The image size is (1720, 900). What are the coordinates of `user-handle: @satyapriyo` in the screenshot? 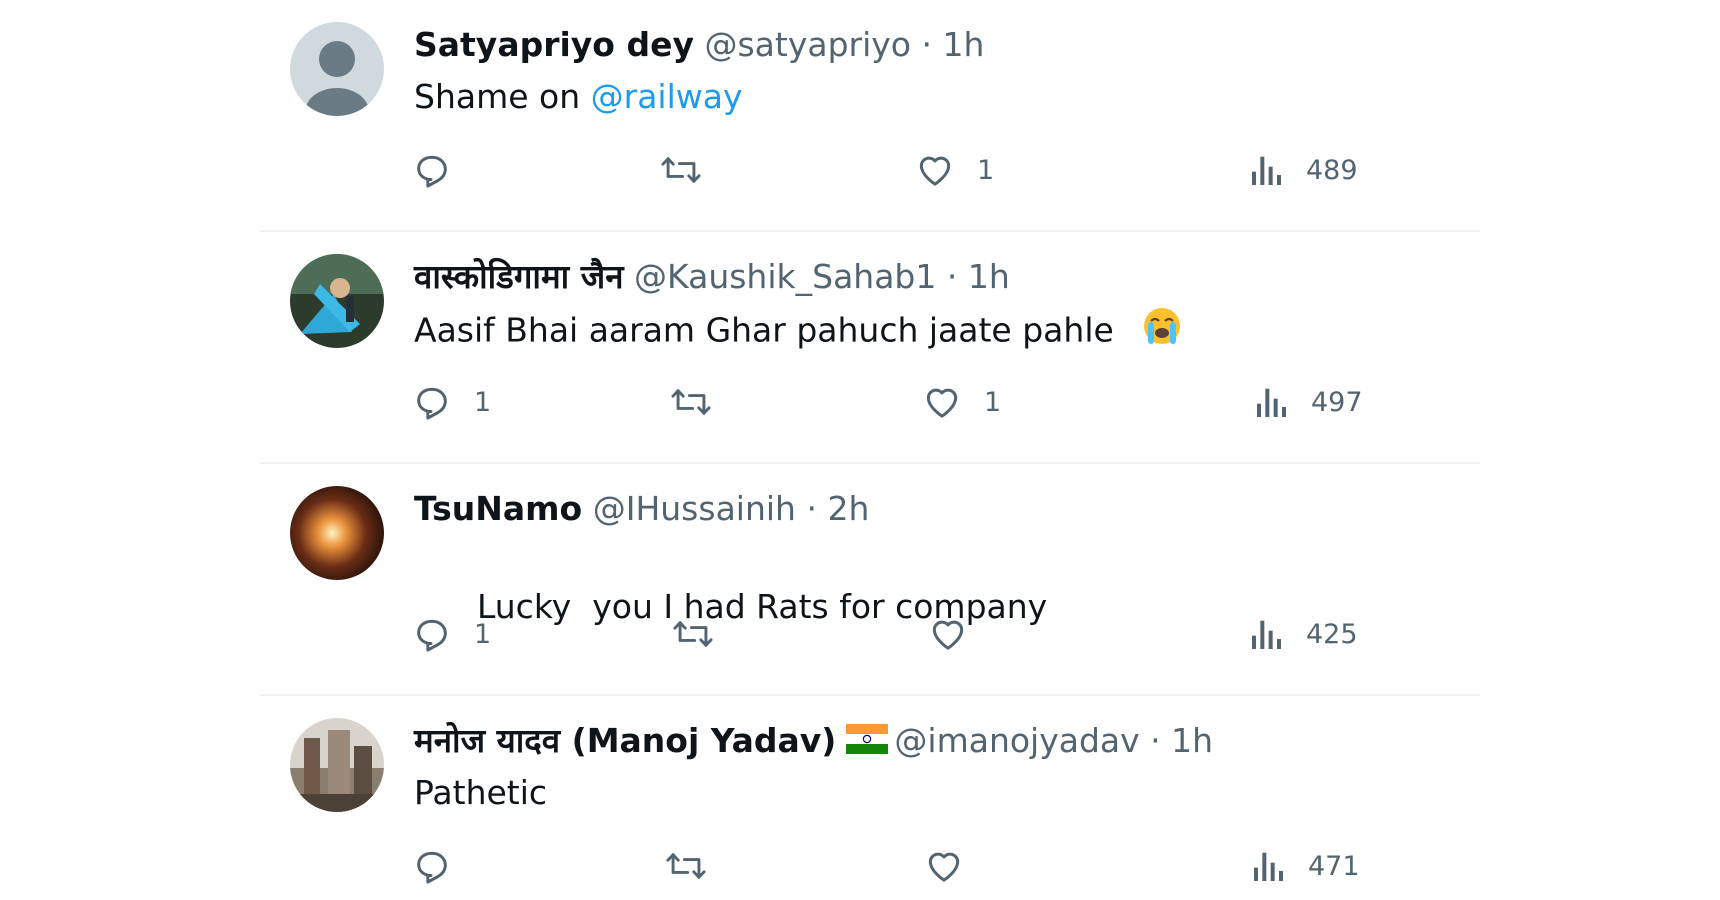 It's located at (807, 44).